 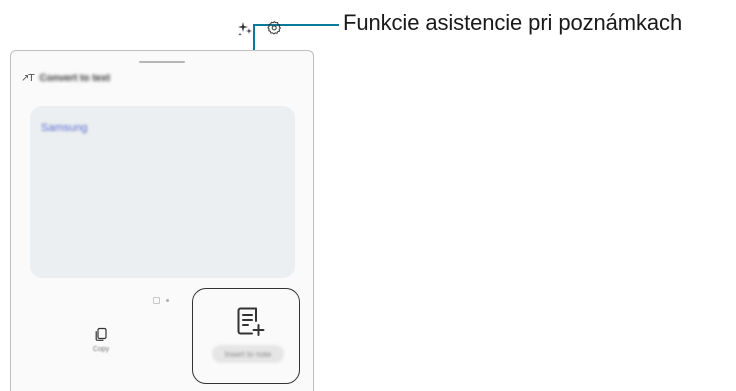 What do you see at coordinates (296, 25) in the screenshot?
I see `callout-line-horizontal` at bounding box center [296, 25].